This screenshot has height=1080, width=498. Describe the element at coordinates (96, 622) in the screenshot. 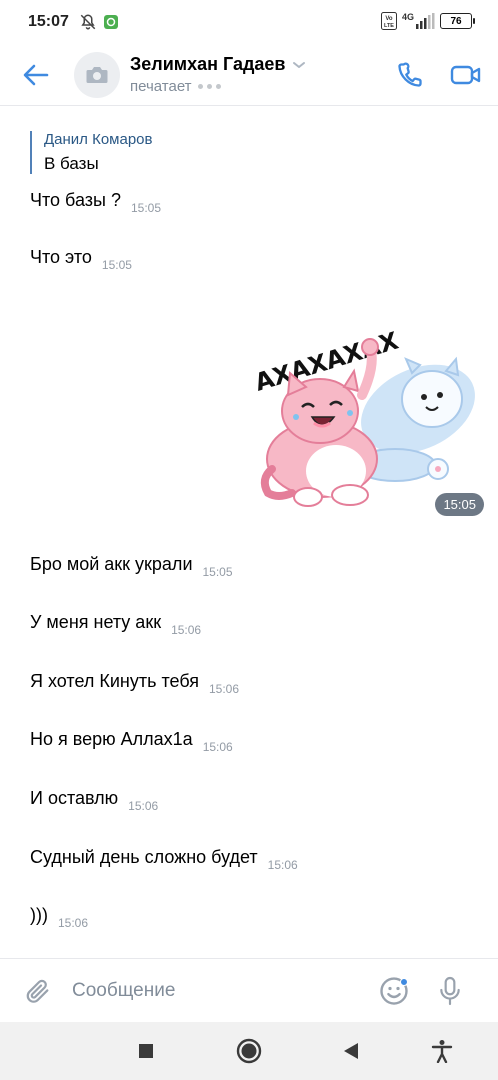

I see `message-text: У меня нету акк` at that location.